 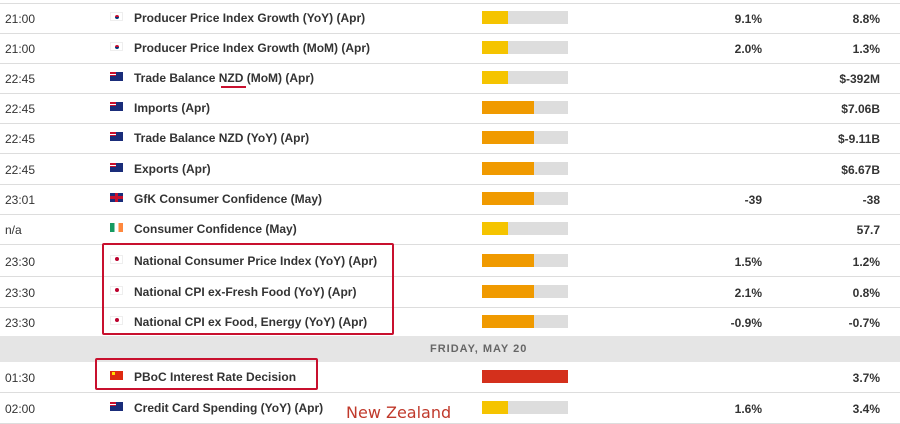 I want to click on event-name: Producer Price Index Growth (YoY) (Apr), so click(x=249, y=18).